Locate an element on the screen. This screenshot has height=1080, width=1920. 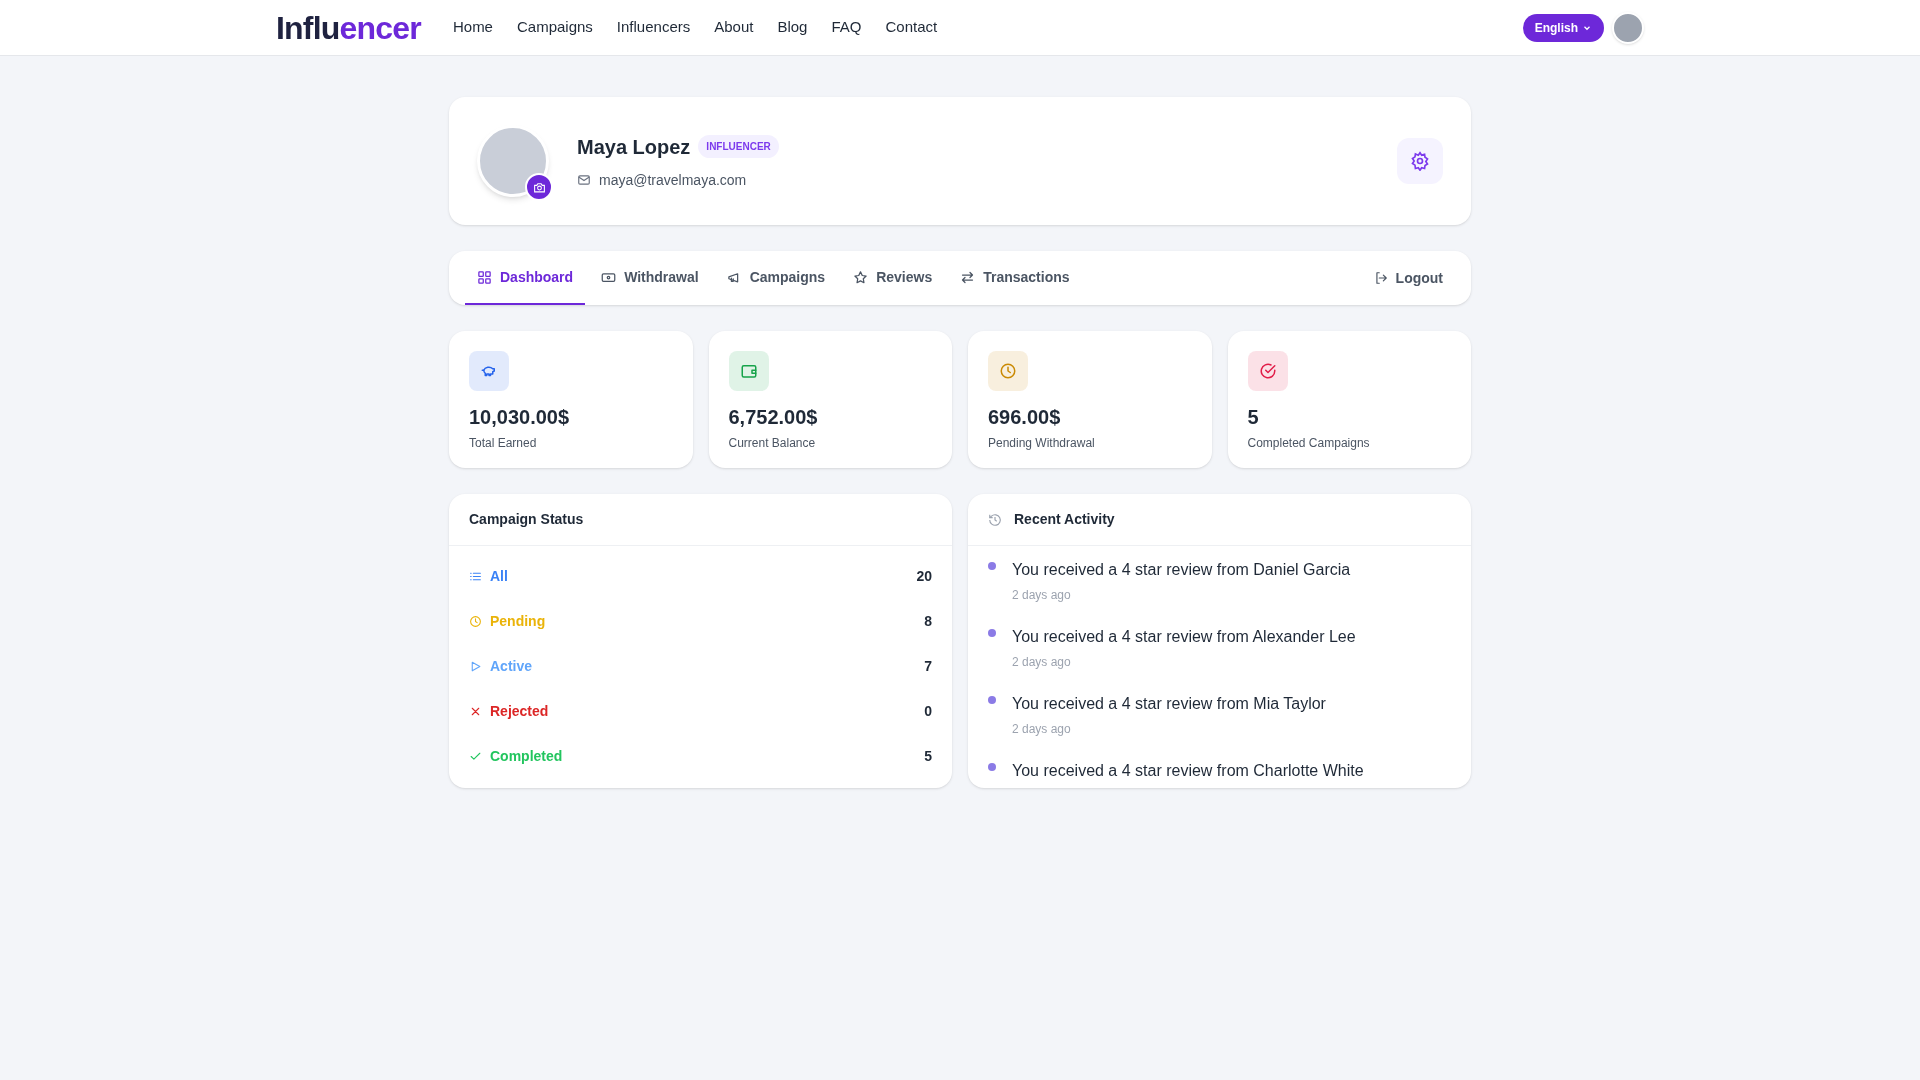
activity-text: You received a 4 star review from Daniel Garcia is located at coordinates (1181, 570).